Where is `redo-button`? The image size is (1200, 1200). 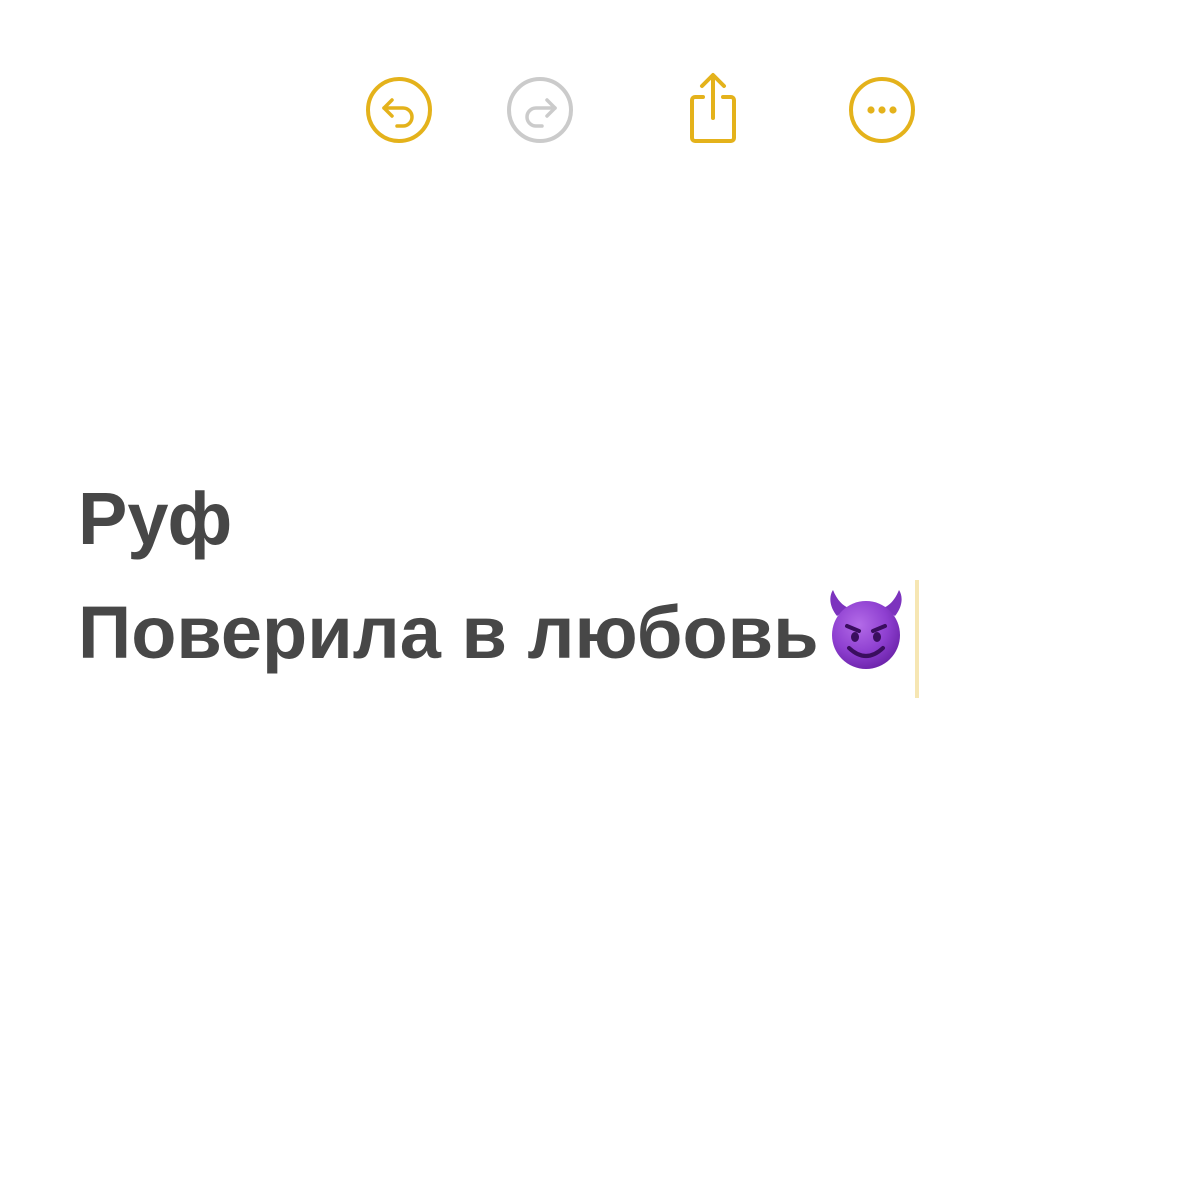
redo-button is located at coordinates (540, 110).